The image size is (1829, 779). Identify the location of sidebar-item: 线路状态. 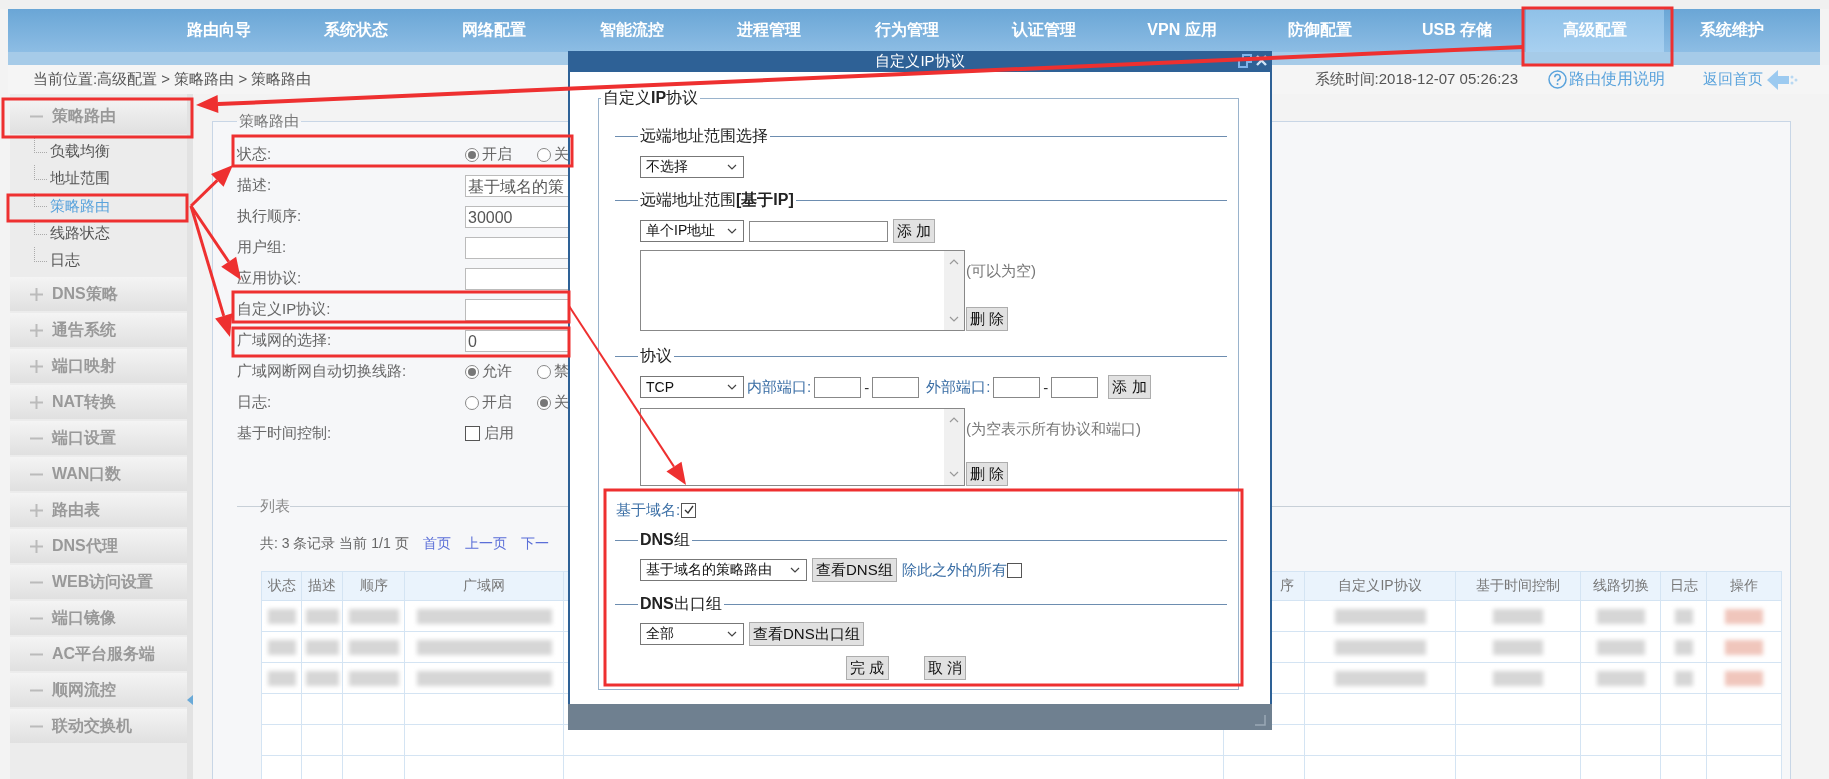
(110, 233).